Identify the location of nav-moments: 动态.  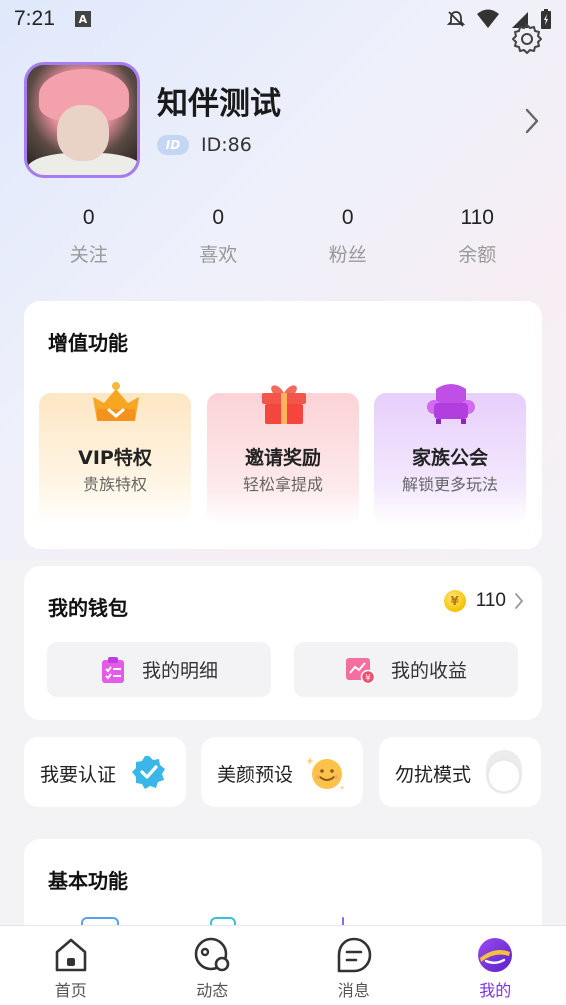
(213, 965).